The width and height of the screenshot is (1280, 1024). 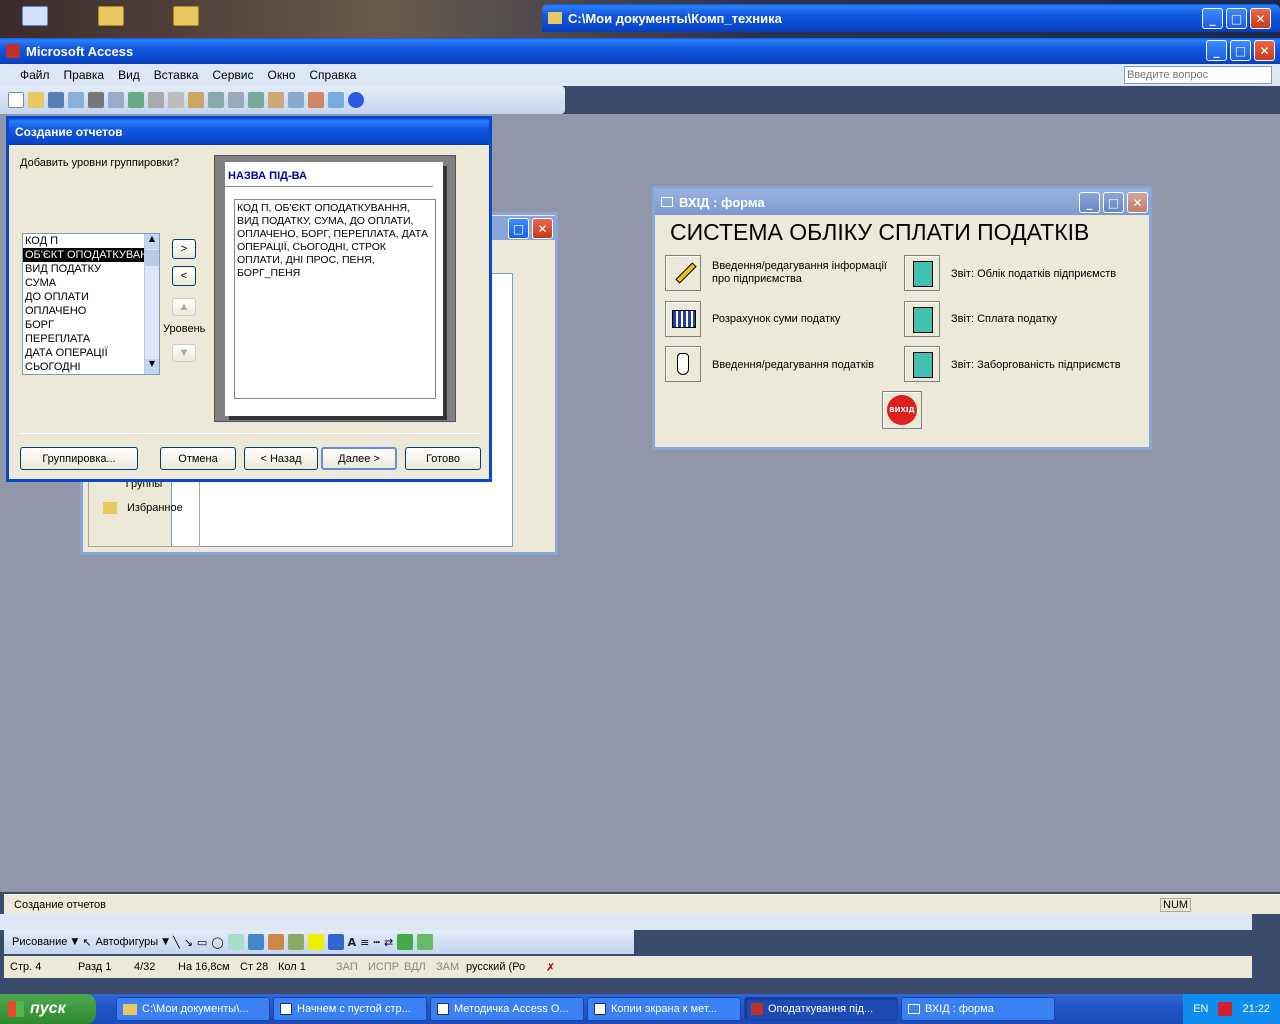 I want to click on select-objects-icon: ↖, so click(x=86, y=942).